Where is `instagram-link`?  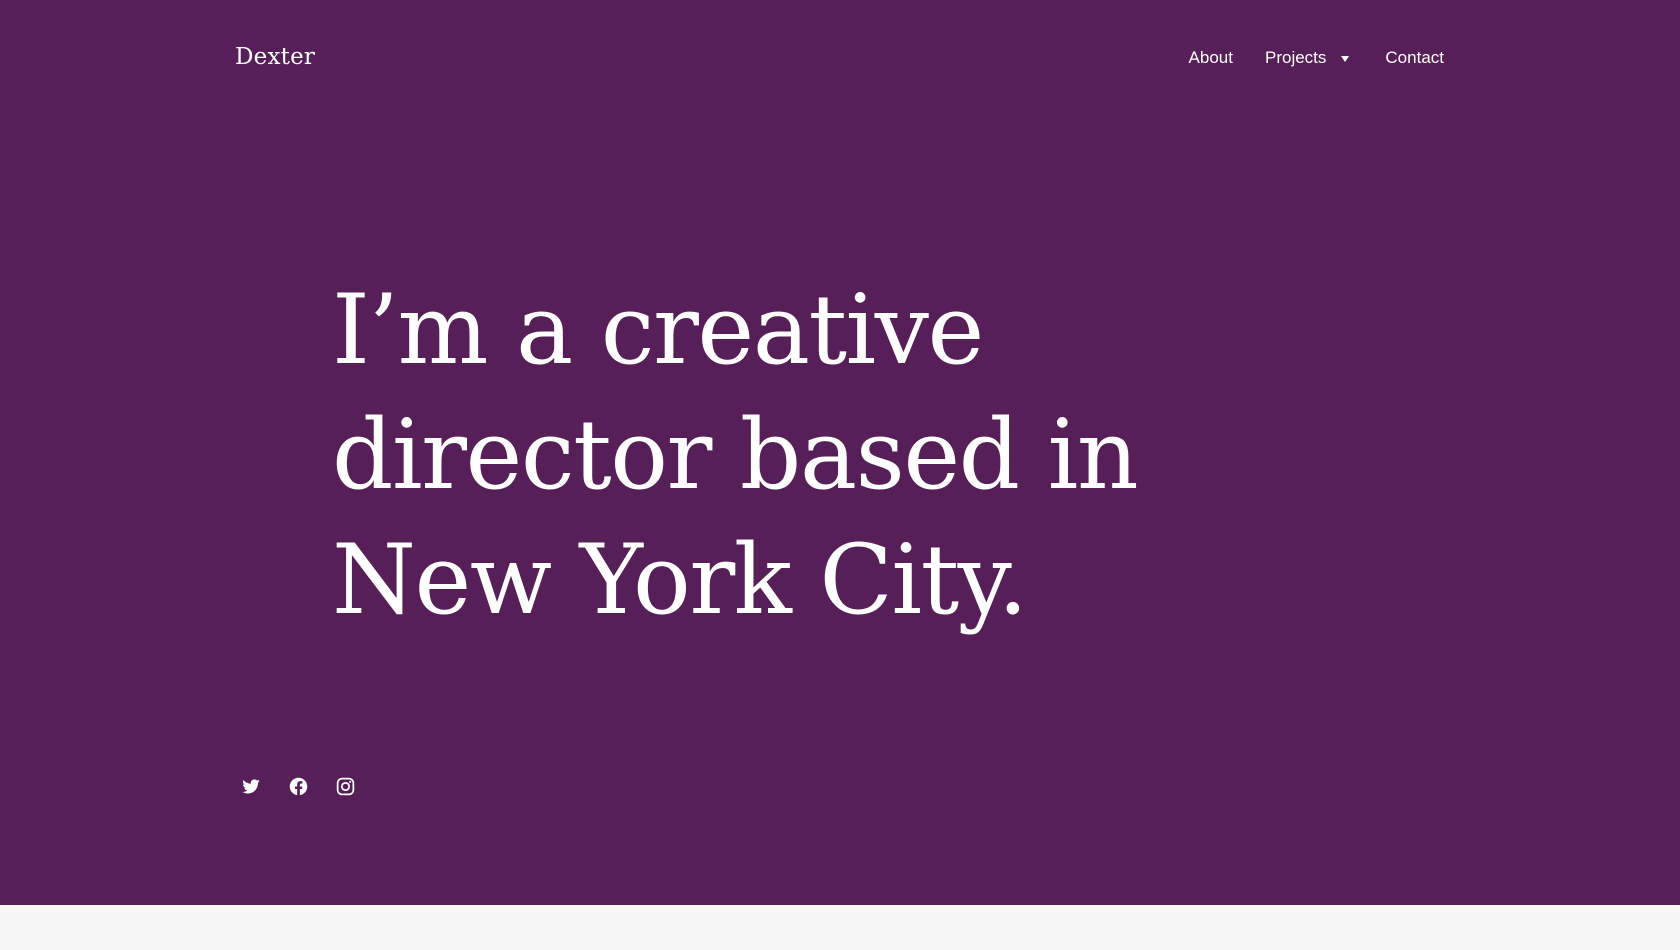 instagram-link is located at coordinates (345, 786).